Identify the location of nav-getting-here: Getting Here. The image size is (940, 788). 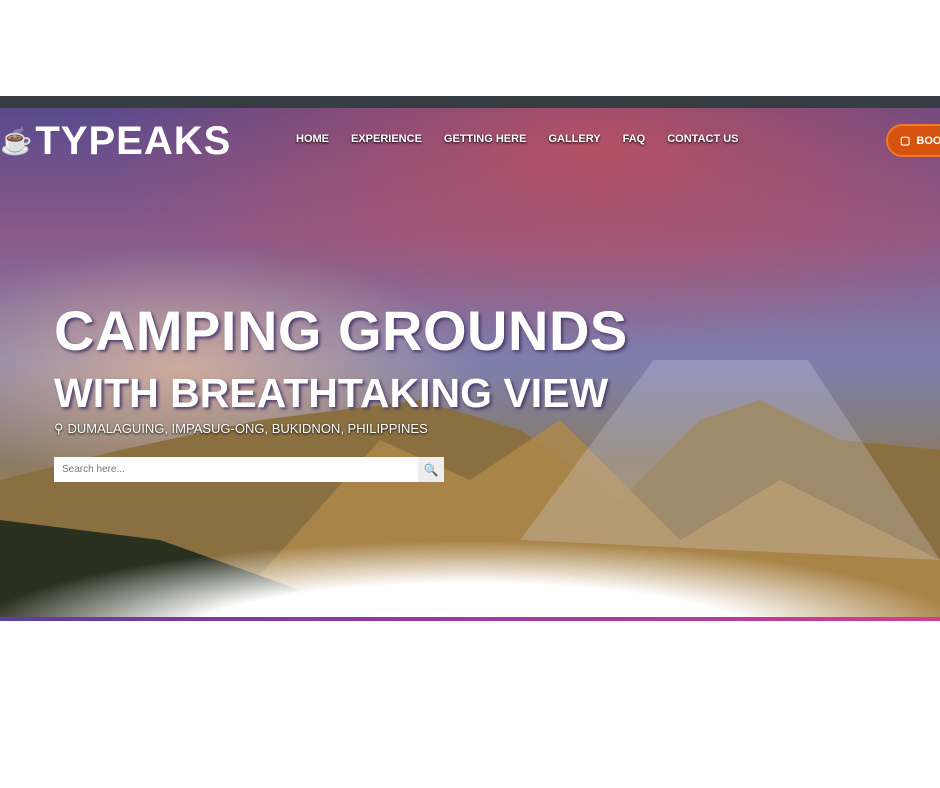
(485, 139).